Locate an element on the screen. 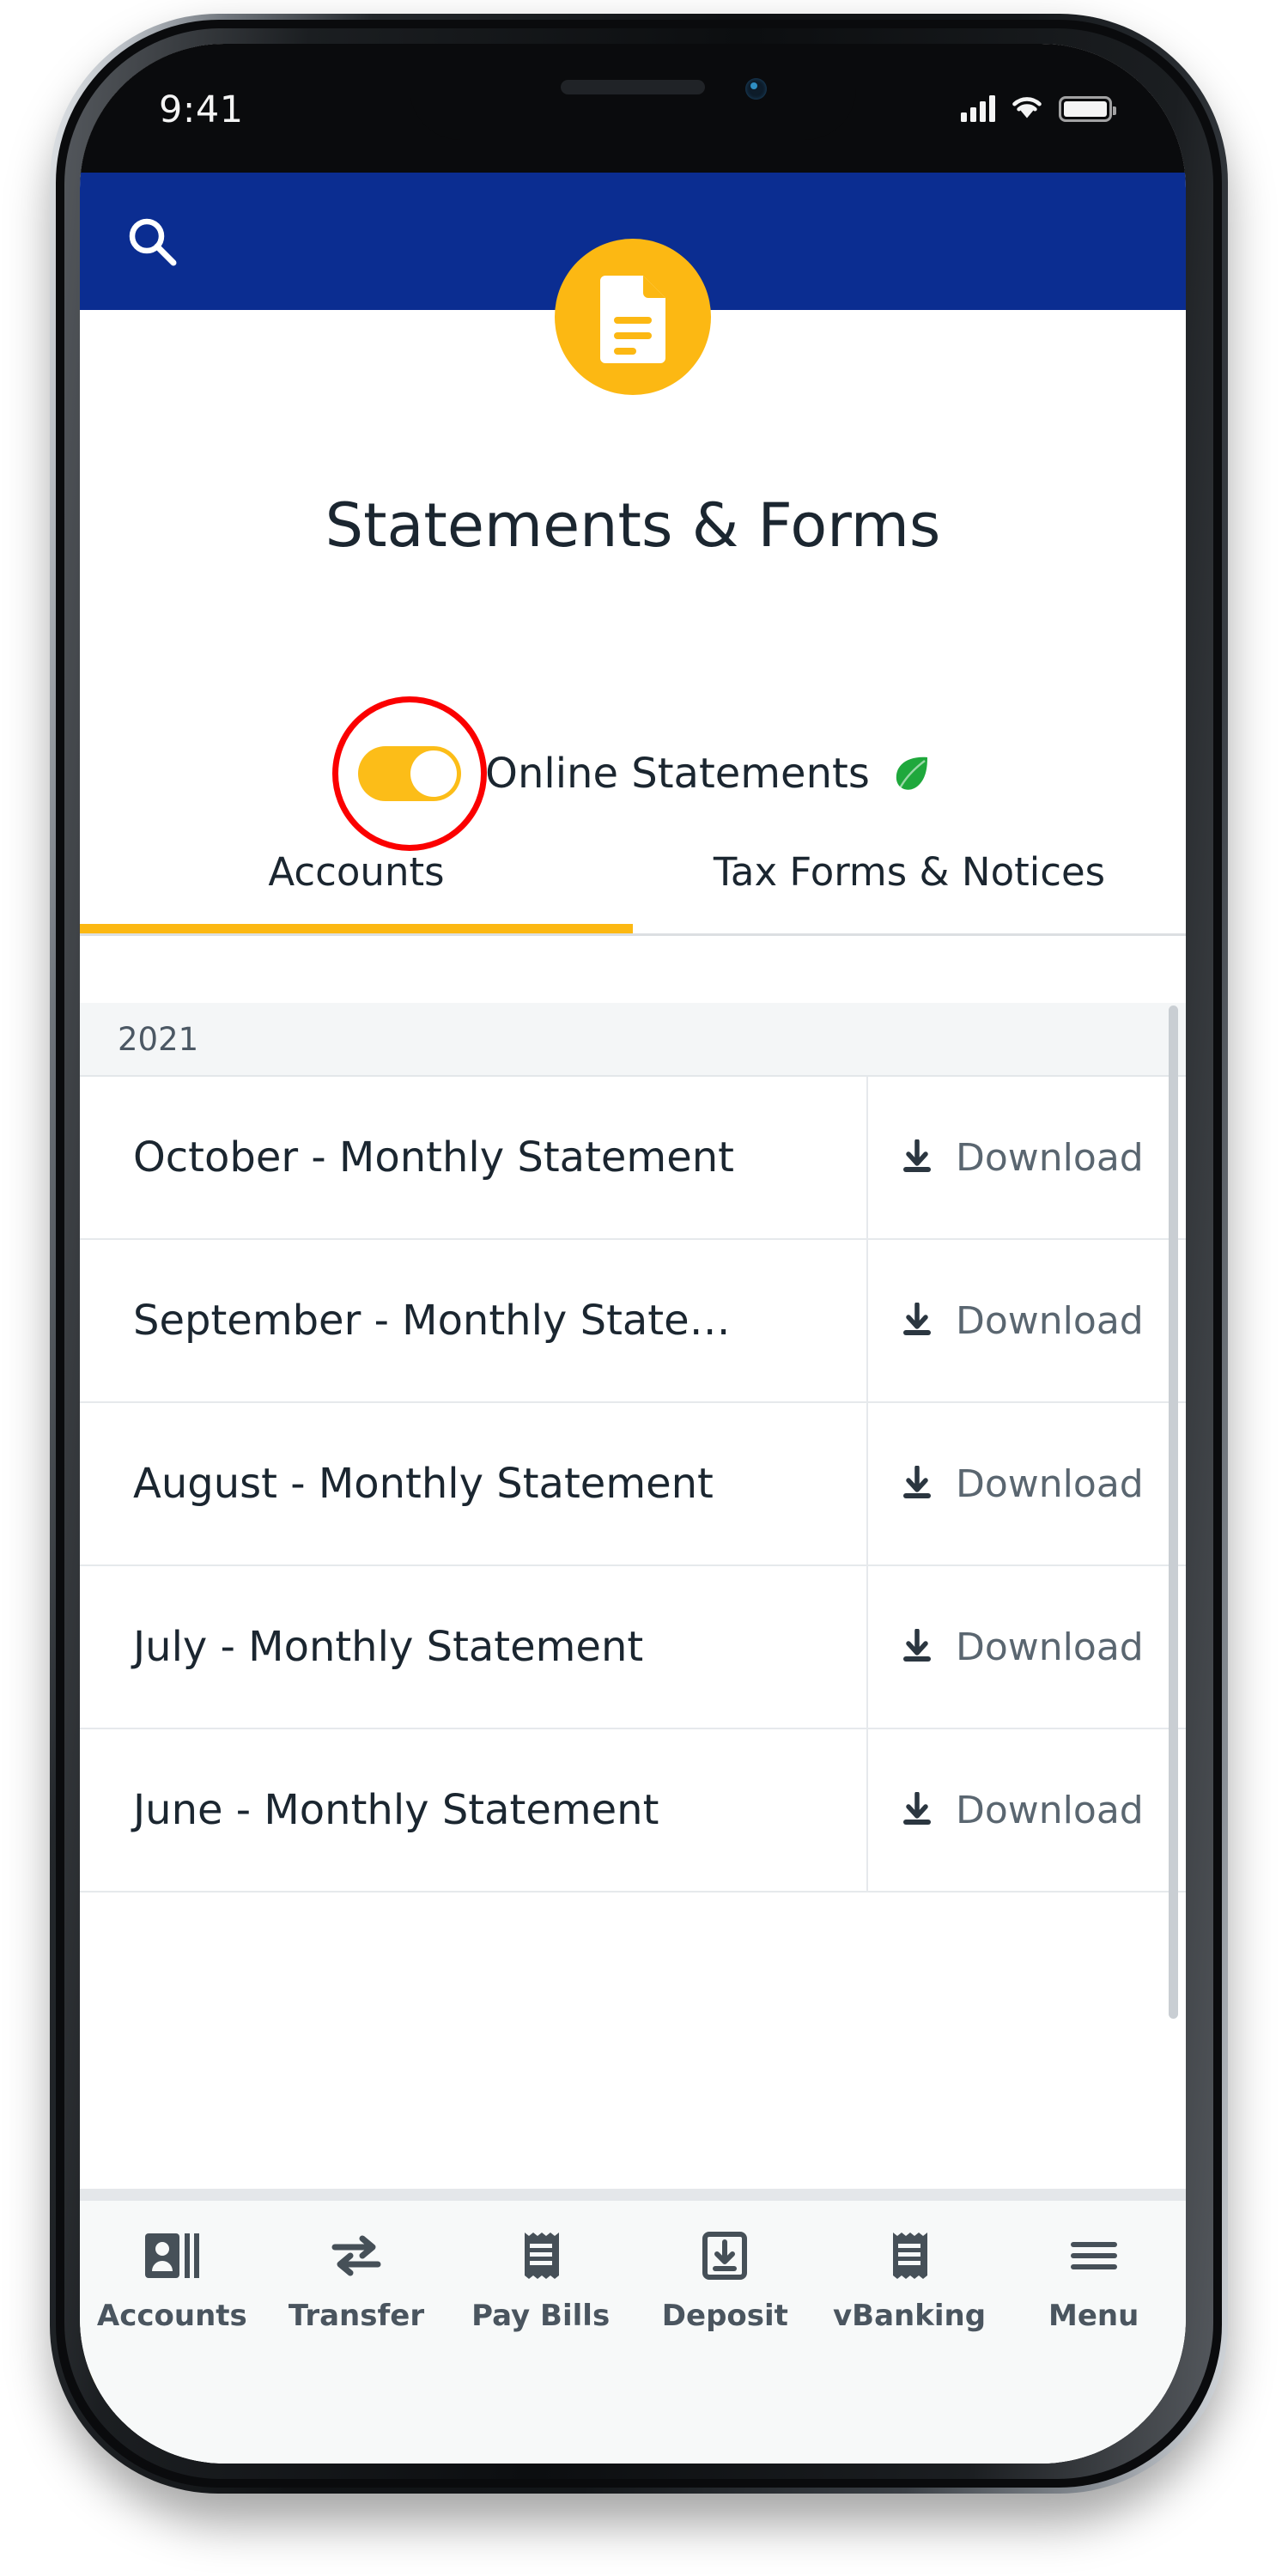 The image size is (1288, 2576). table-row: September - Monthly State… Download is located at coordinates (633, 1321).